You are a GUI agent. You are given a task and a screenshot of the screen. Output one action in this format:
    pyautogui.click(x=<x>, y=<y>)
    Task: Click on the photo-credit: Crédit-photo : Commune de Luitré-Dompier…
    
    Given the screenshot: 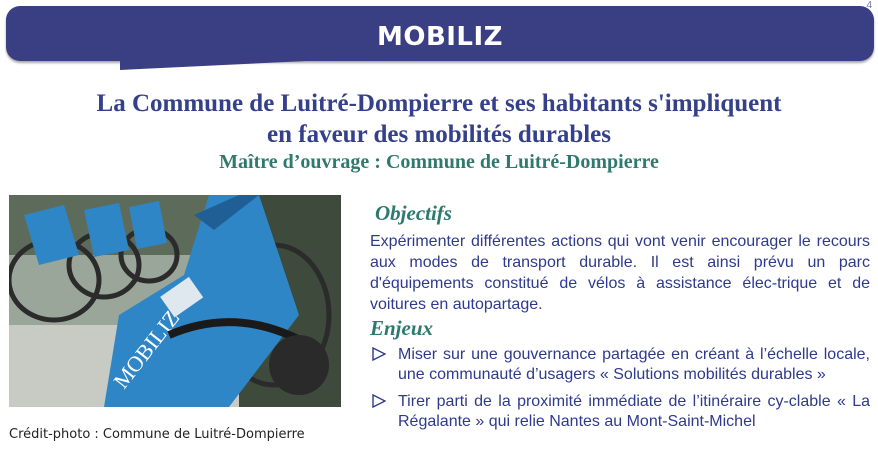 What is the action you would take?
    pyautogui.click(x=157, y=434)
    